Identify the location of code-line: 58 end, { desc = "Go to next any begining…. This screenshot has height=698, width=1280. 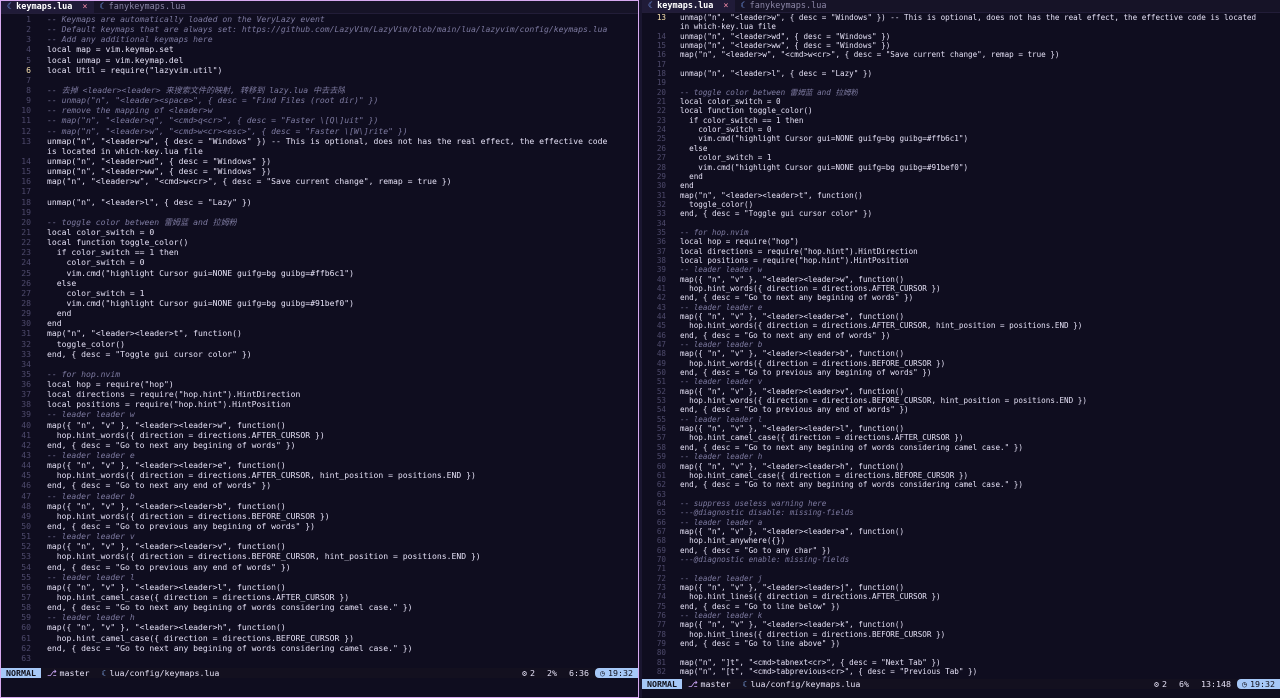
(961, 447).